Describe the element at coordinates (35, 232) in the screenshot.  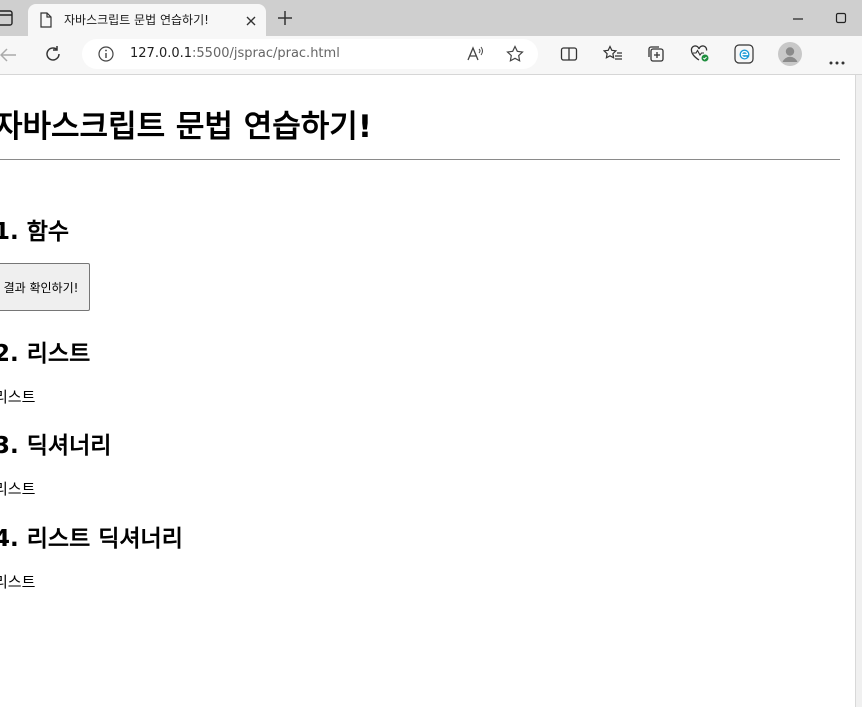
I see `section-heading-functions: 1. 함수` at that location.